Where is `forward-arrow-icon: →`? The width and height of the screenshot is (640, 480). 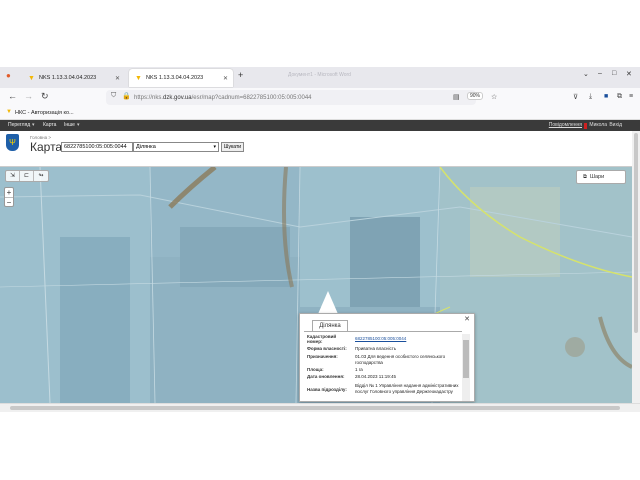
forward-arrow-icon: → is located at coordinates (28, 96).